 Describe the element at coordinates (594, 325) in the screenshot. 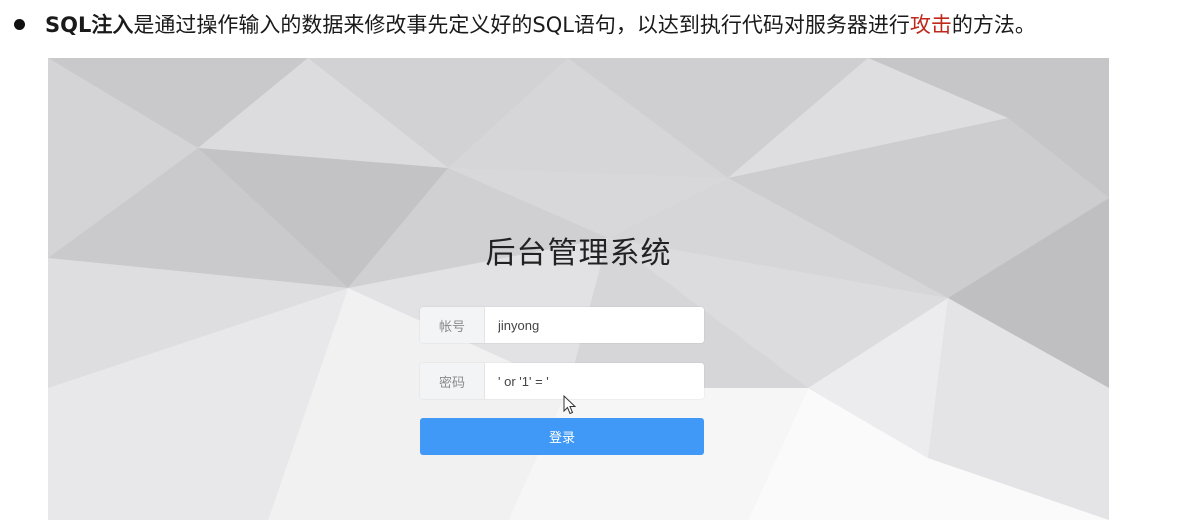

I see `username-input` at that location.